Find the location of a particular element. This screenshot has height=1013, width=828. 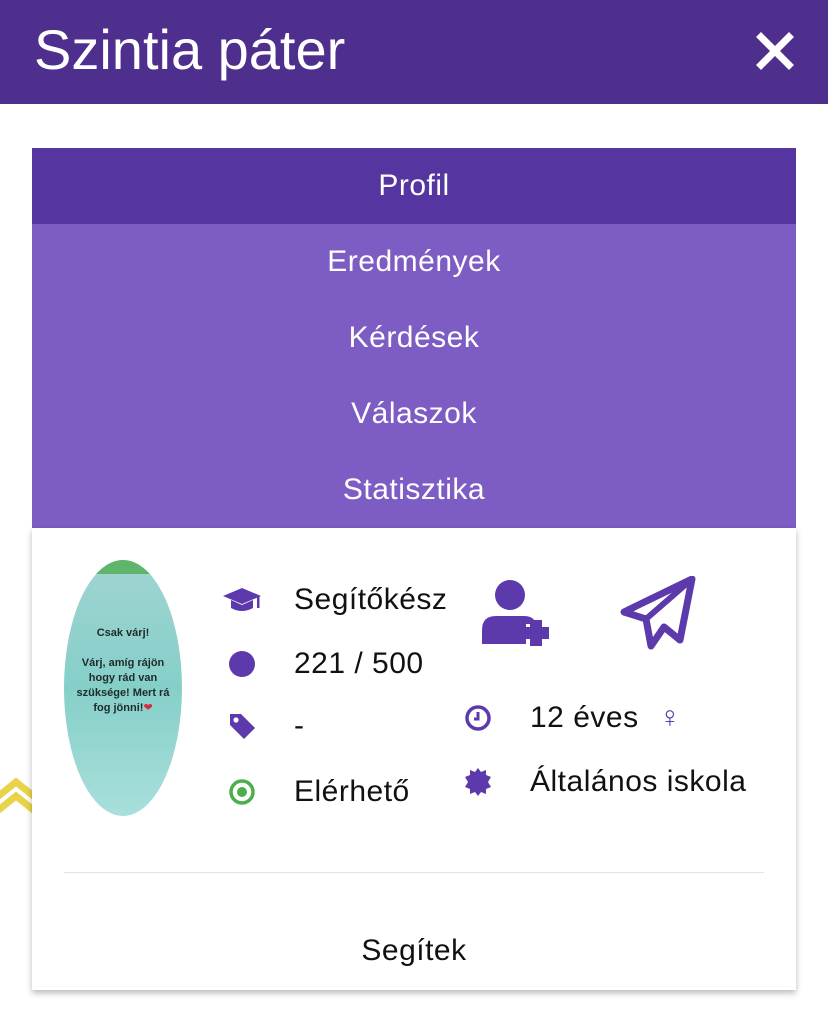

age-row: 12 éves ♀ is located at coordinates (570, 718).